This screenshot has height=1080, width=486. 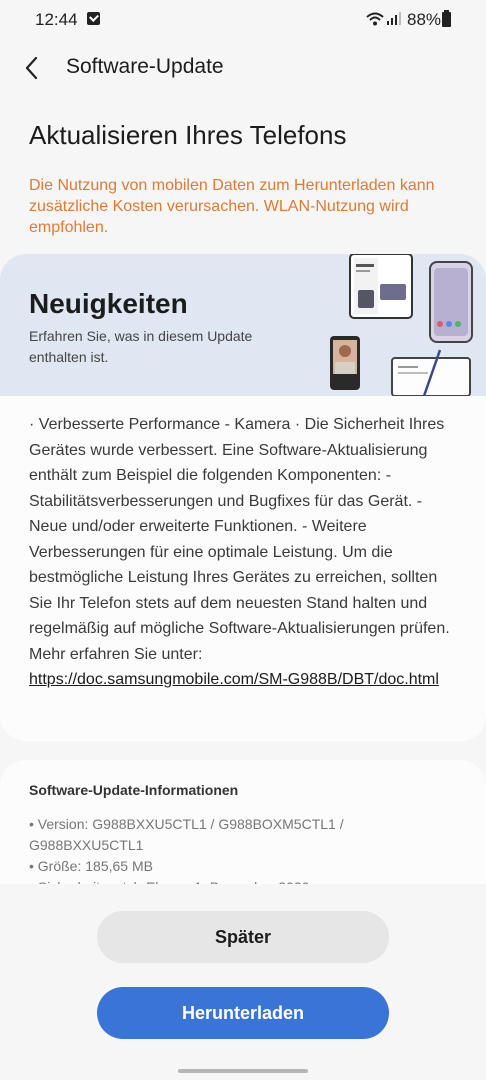 I want to click on check-notification-icon, so click(x=93, y=18).